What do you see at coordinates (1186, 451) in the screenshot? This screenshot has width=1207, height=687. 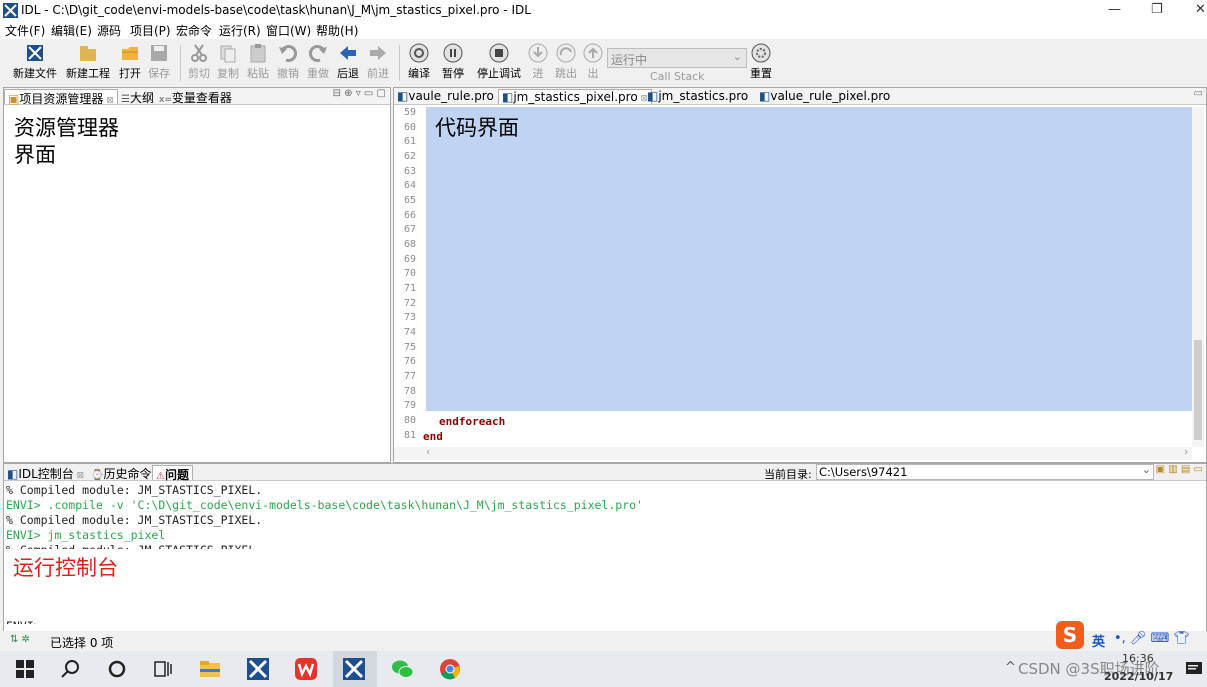 I see `chevron-right-icon: ›` at bounding box center [1186, 451].